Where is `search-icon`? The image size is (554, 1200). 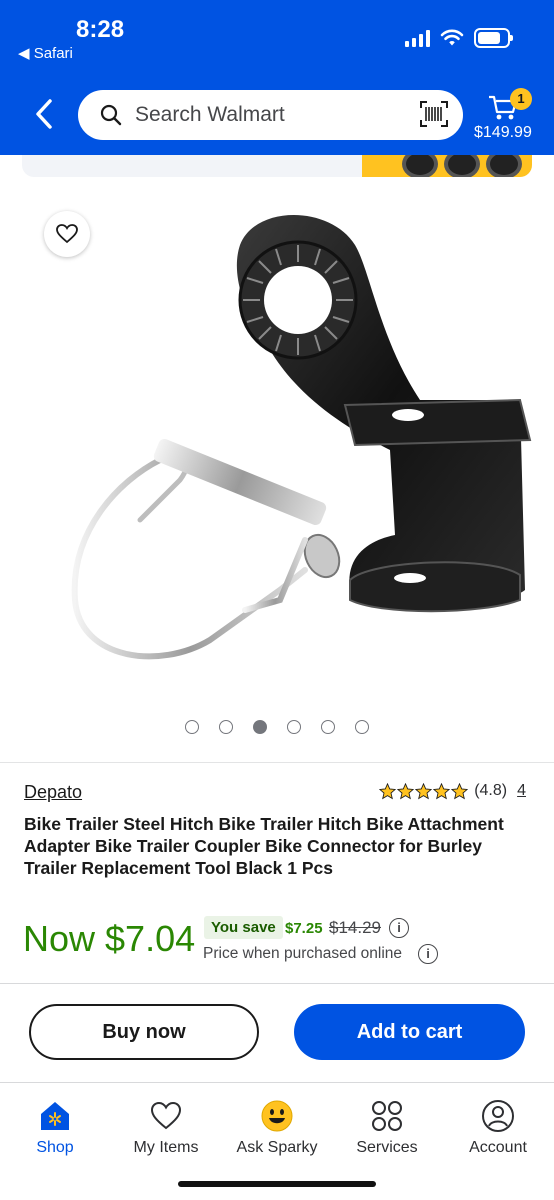 search-icon is located at coordinates (111, 115).